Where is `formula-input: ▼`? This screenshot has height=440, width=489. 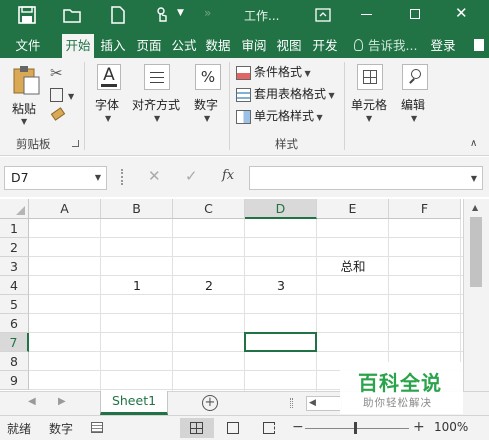 formula-input: ▼ is located at coordinates (366, 178).